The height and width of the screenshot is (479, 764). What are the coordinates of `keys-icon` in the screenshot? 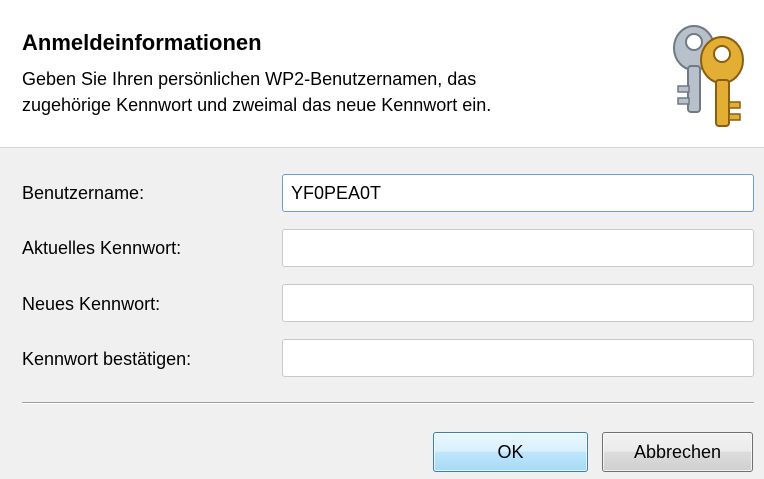 It's located at (708, 76).